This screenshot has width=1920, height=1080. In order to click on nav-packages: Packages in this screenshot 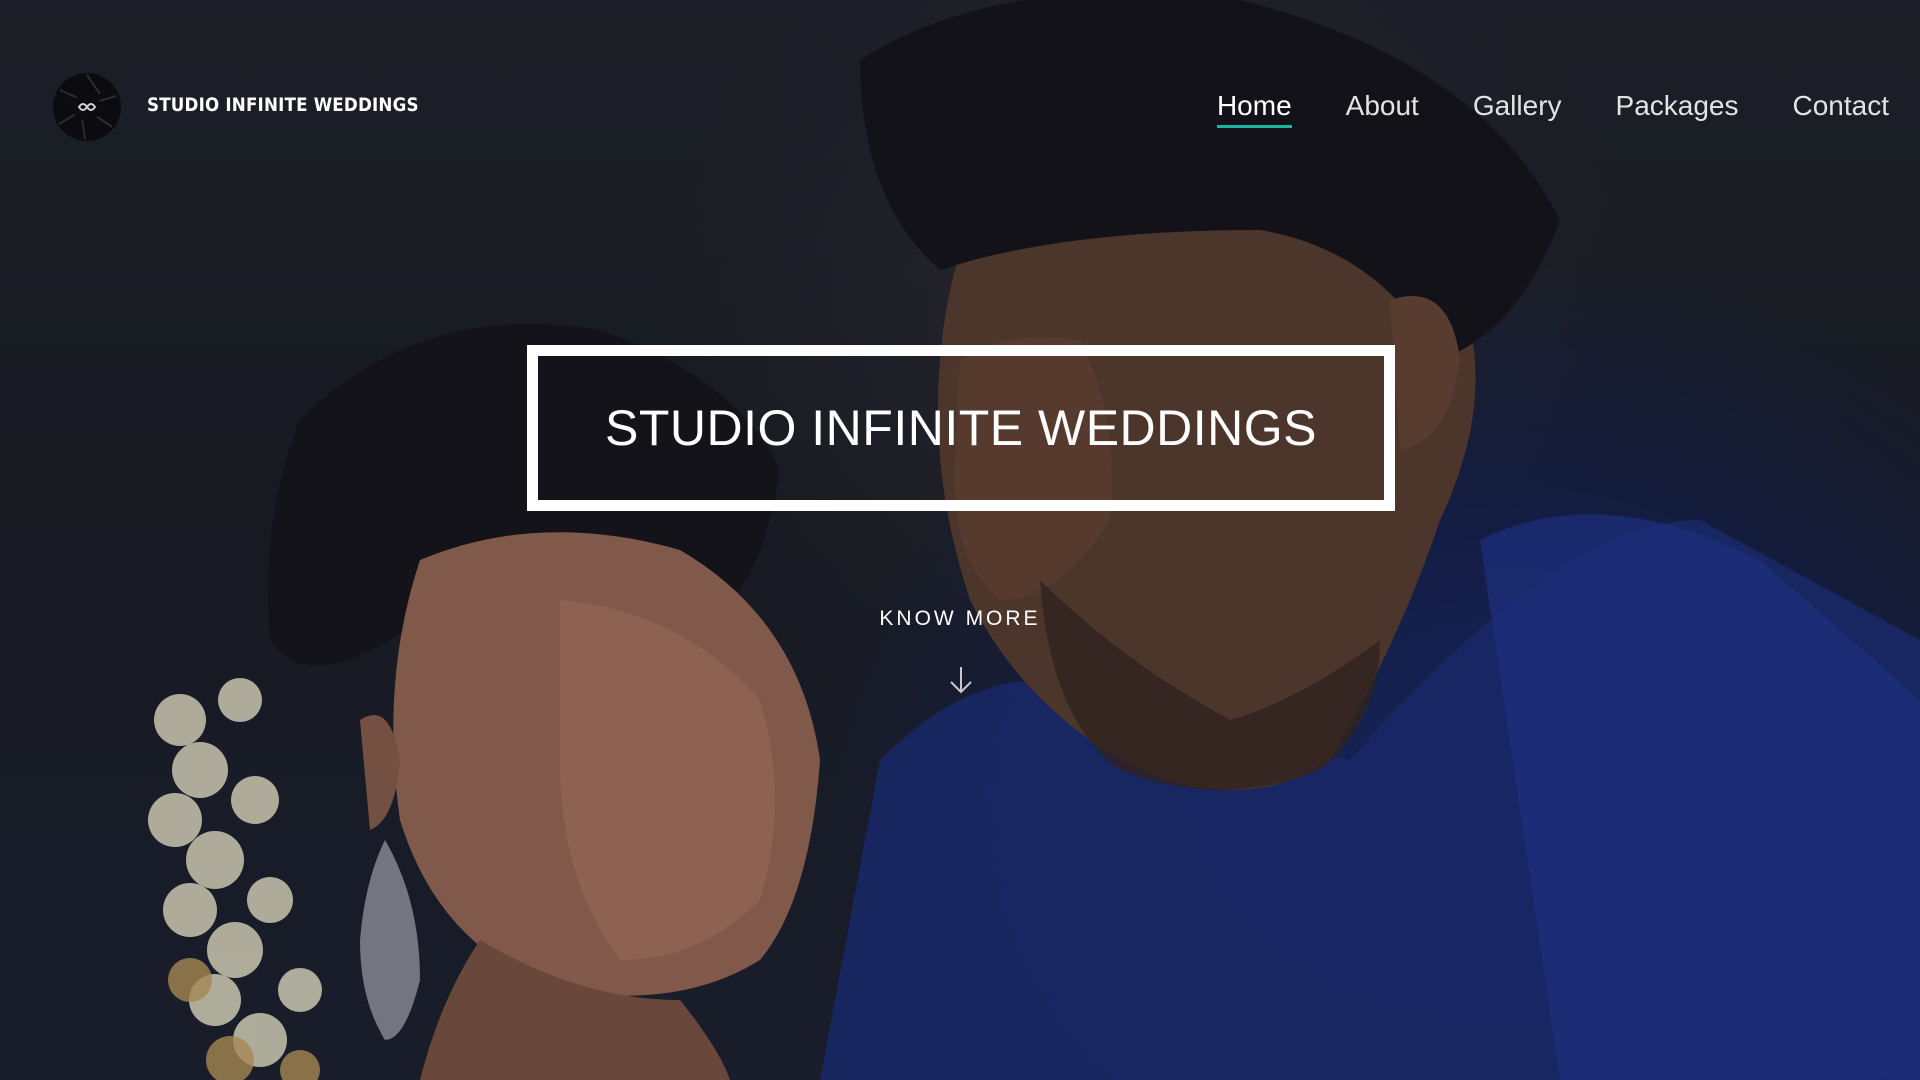, I will do `click(1677, 109)`.